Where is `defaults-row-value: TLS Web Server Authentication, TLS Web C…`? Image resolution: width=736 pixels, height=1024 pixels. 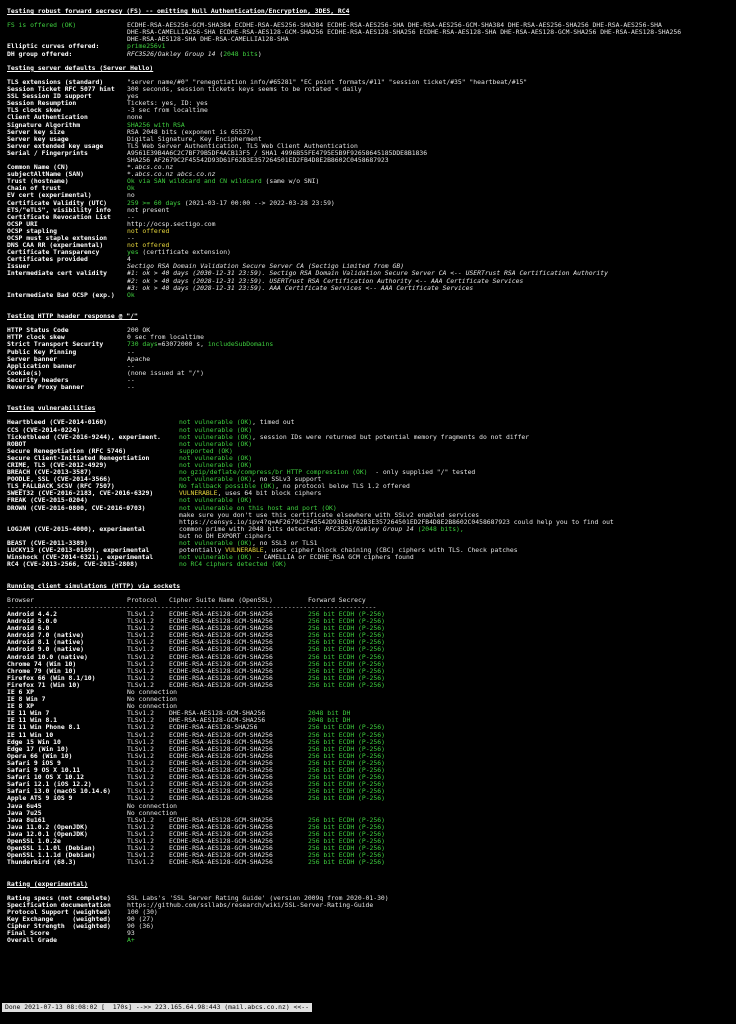
defaults-row-value: TLS Web Server Authentication, TLS Web C… is located at coordinates (430, 146).